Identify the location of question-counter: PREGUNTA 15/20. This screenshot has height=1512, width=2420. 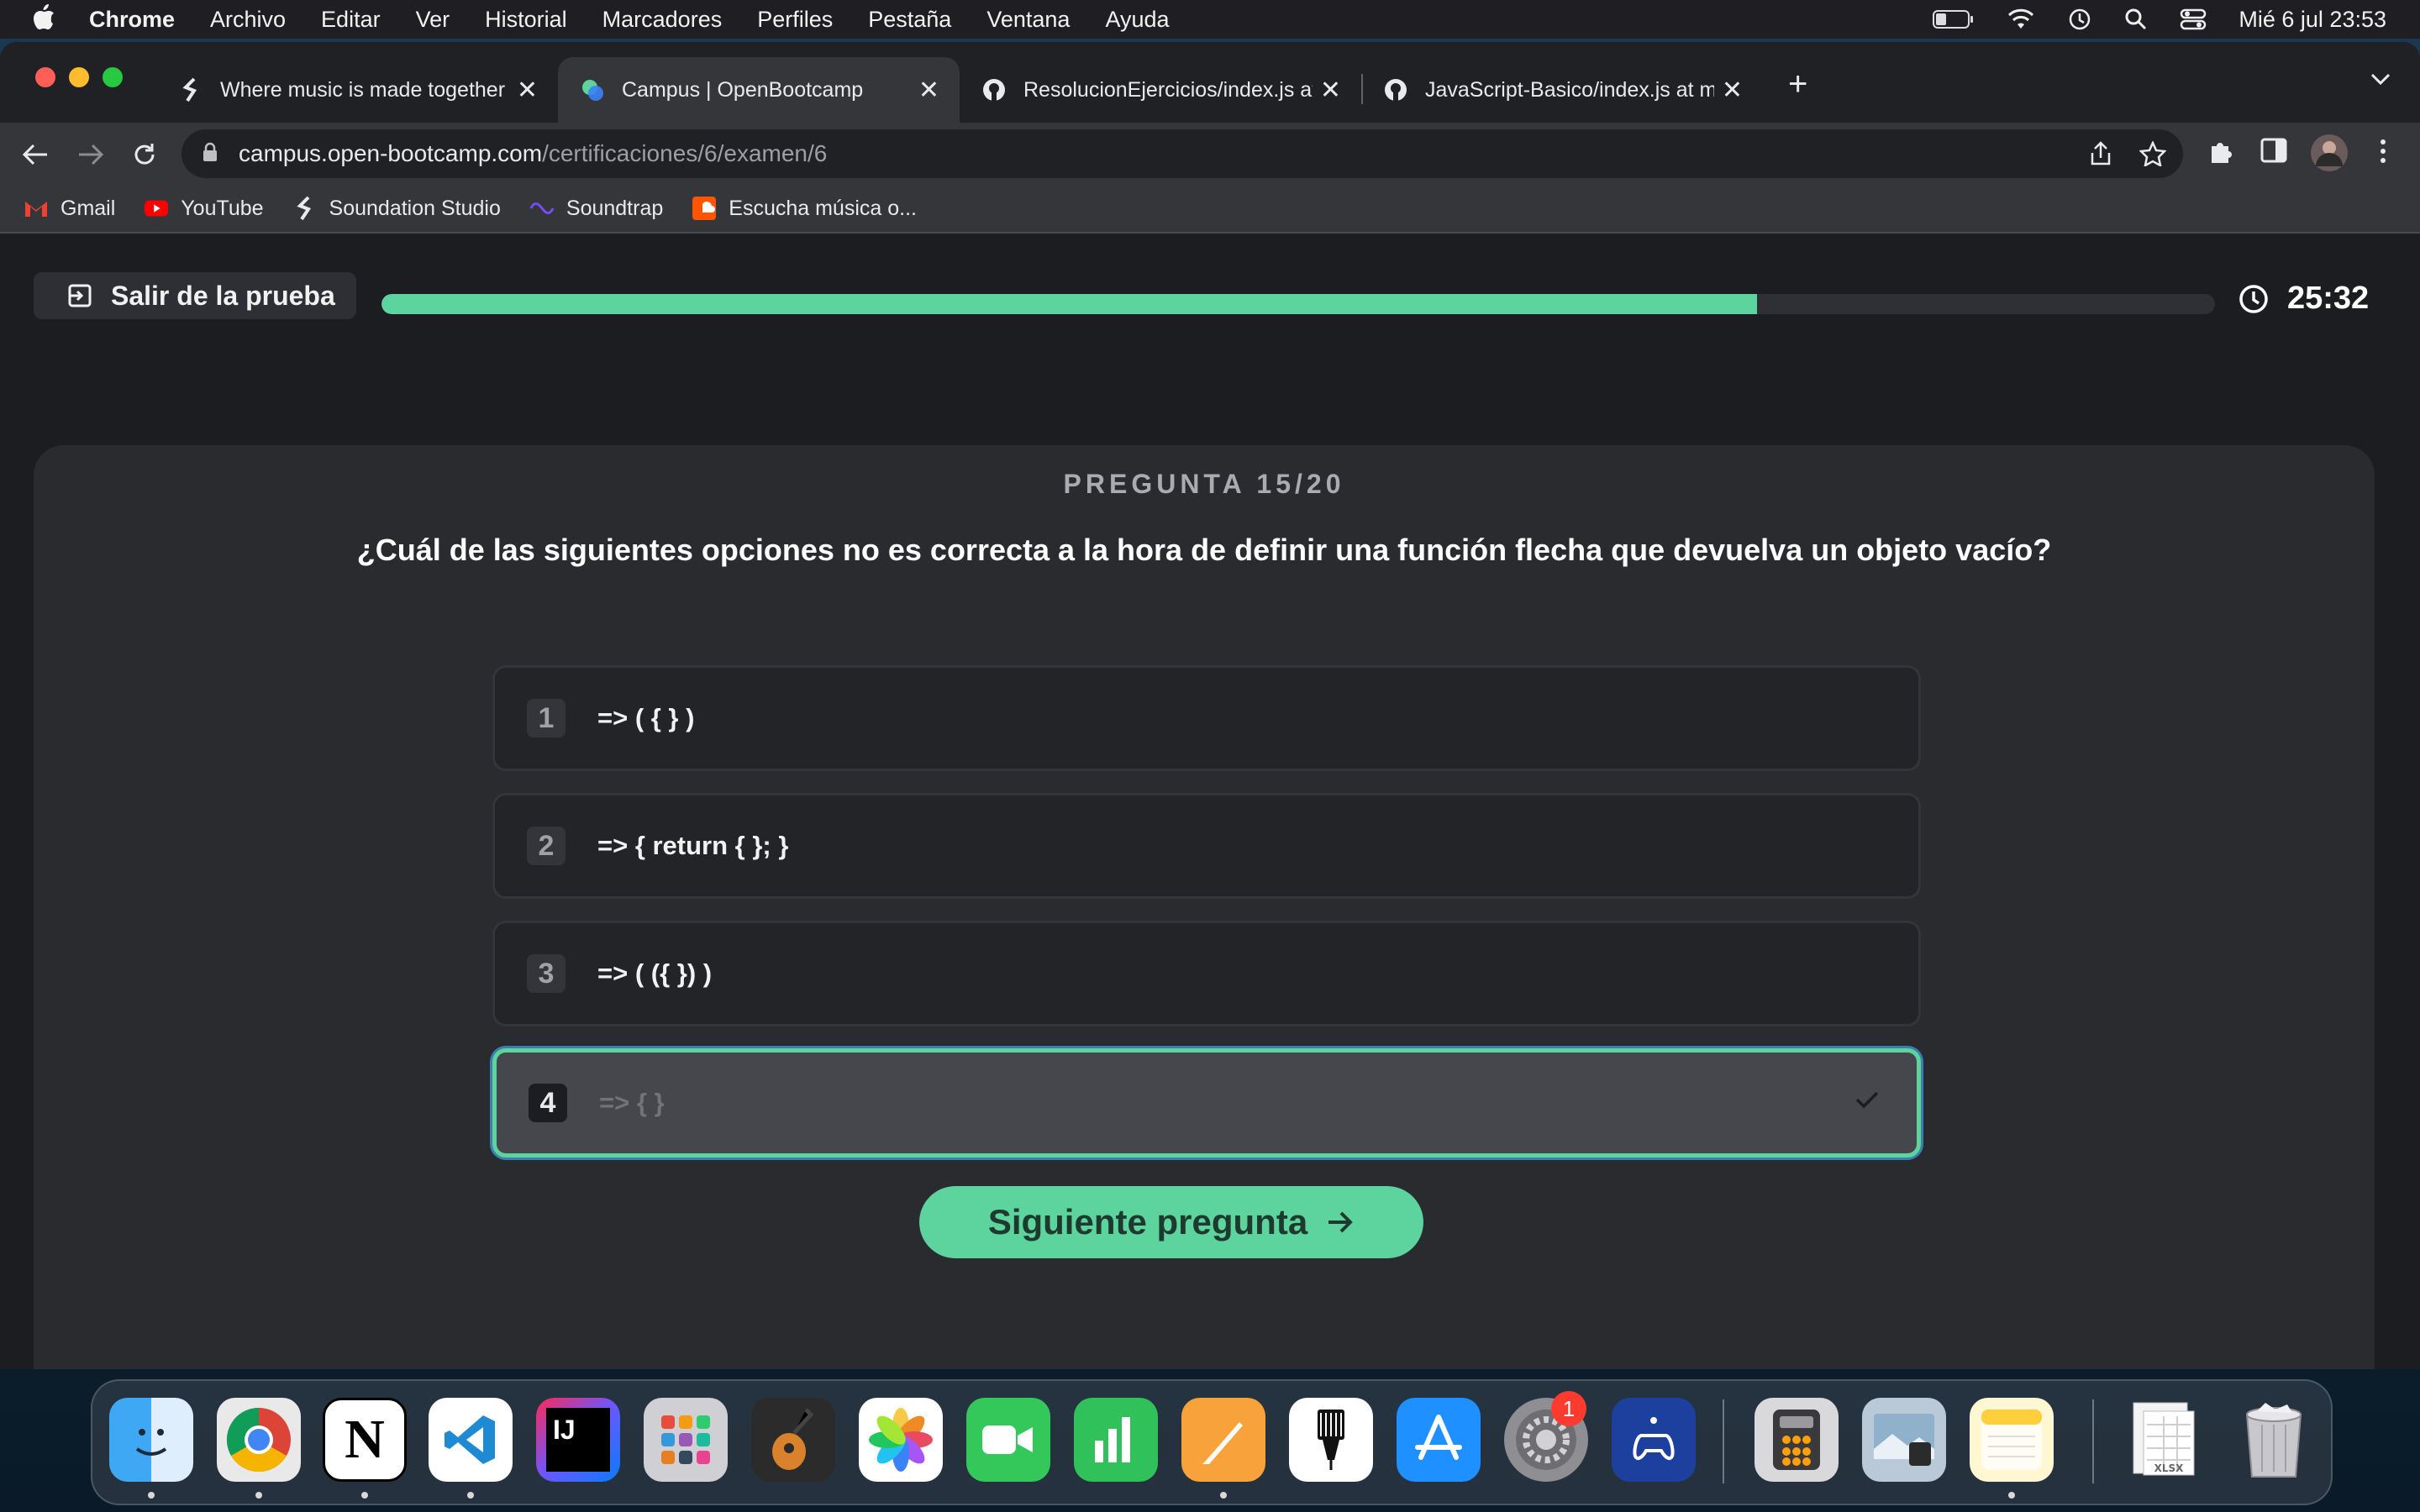
(1204, 484).